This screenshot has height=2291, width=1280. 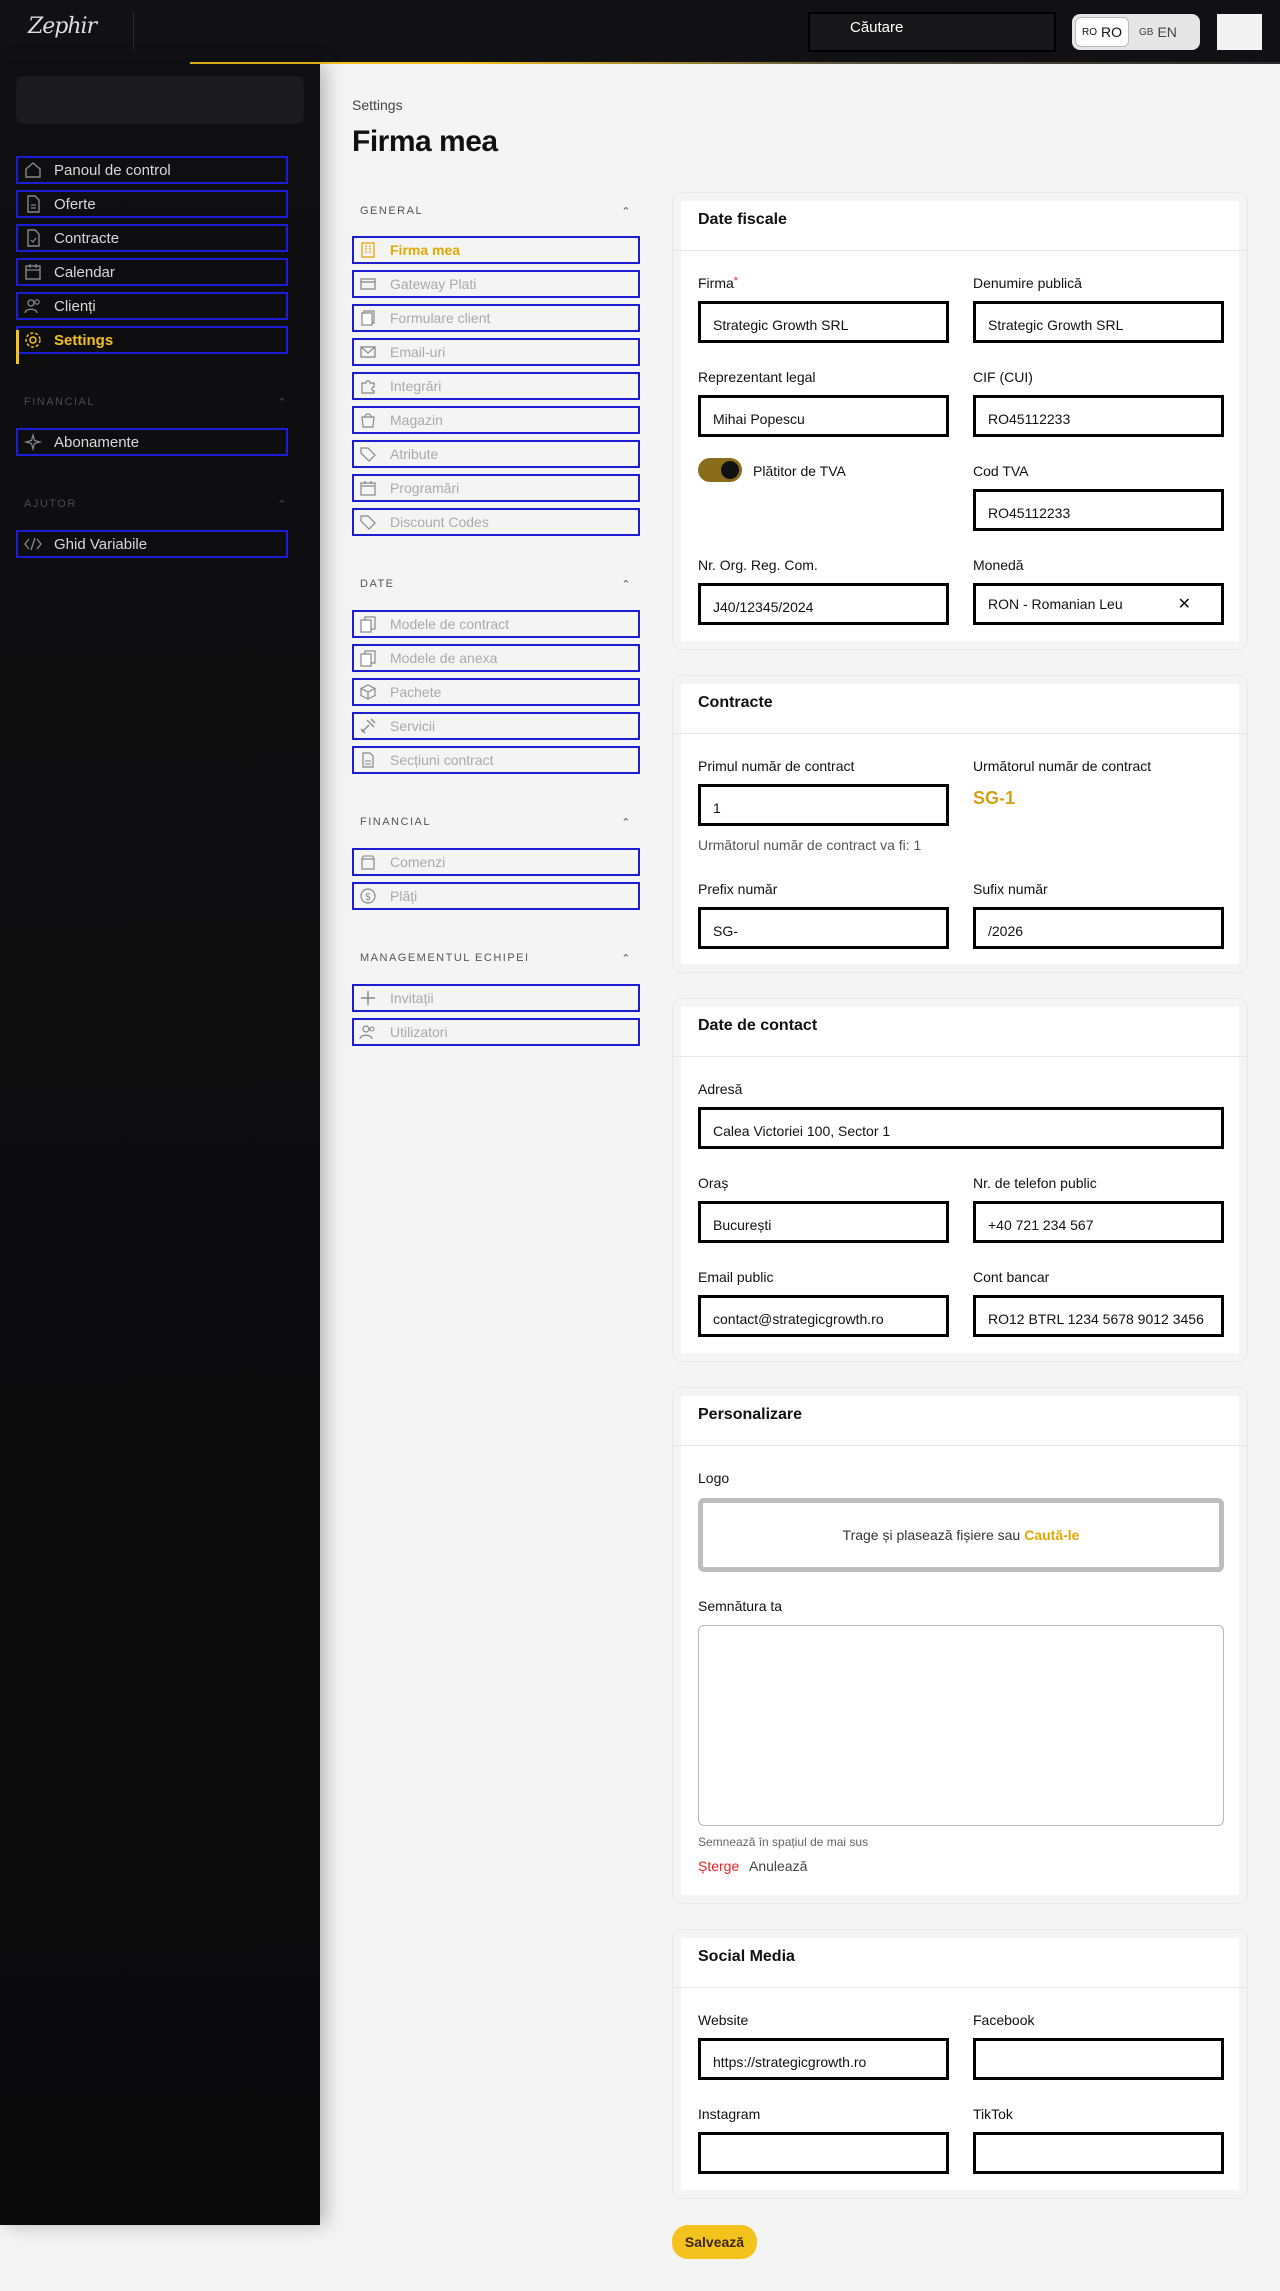 I want to click on sidebar-item-calendar: Calendar, so click(x=152, y=272).